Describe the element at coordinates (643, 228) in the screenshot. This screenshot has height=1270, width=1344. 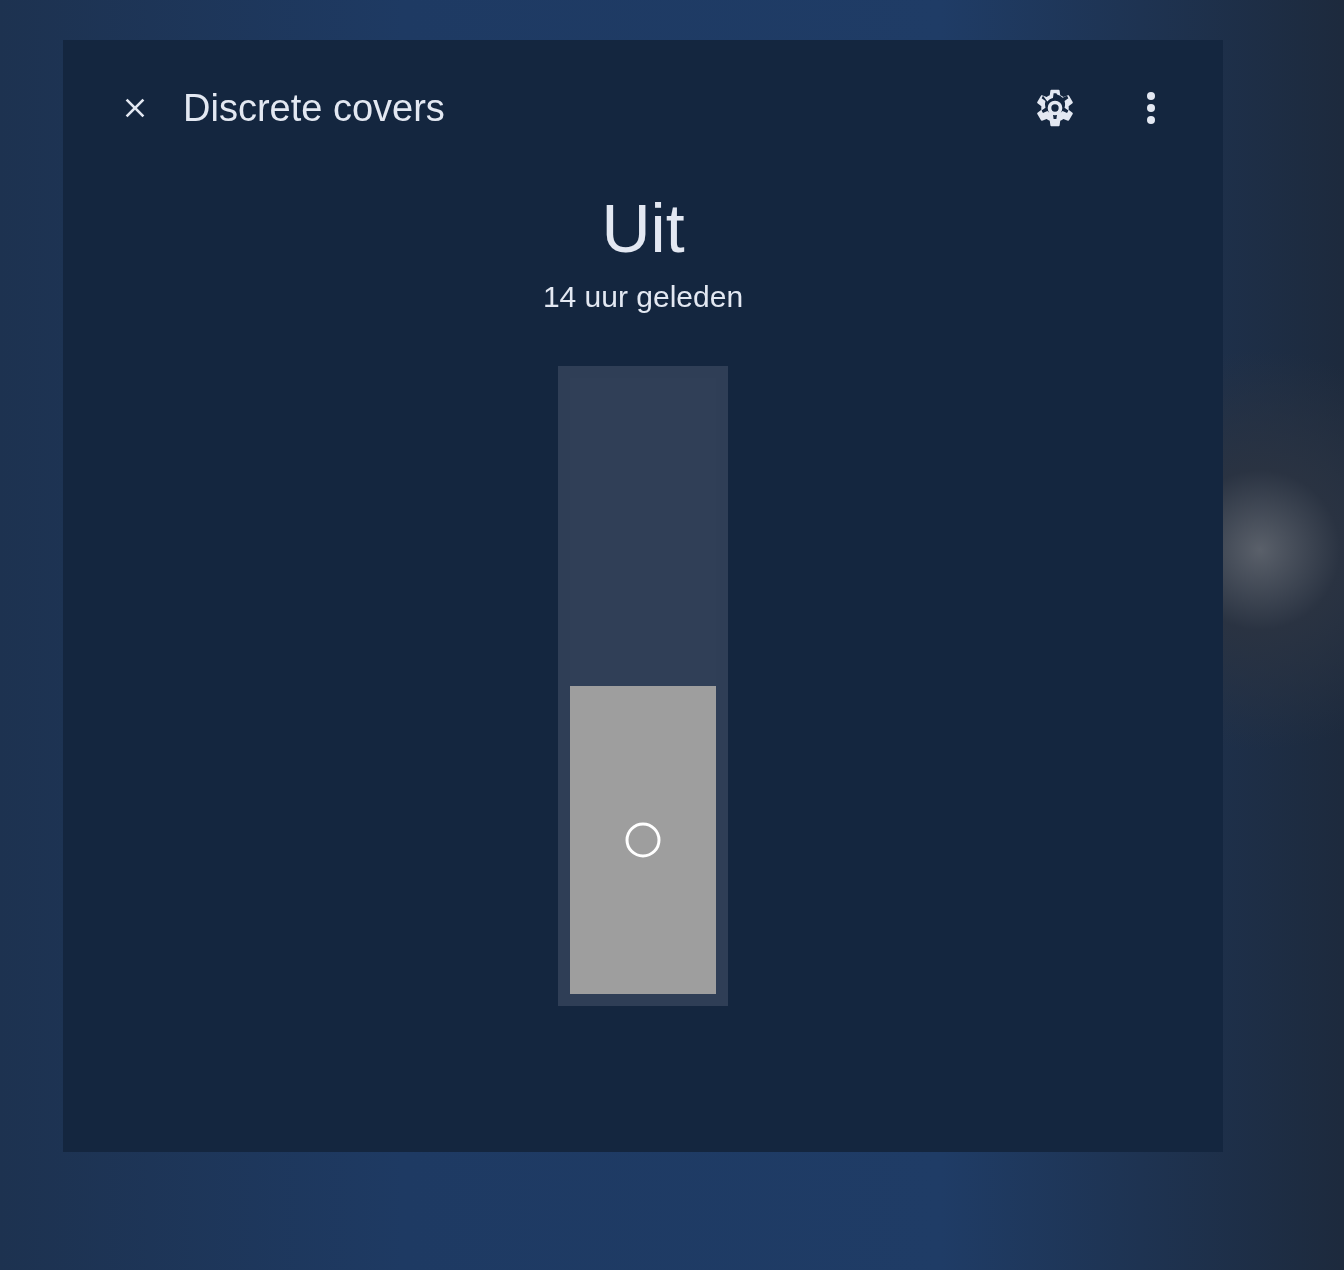
I see `state-value: Uit` at that location.